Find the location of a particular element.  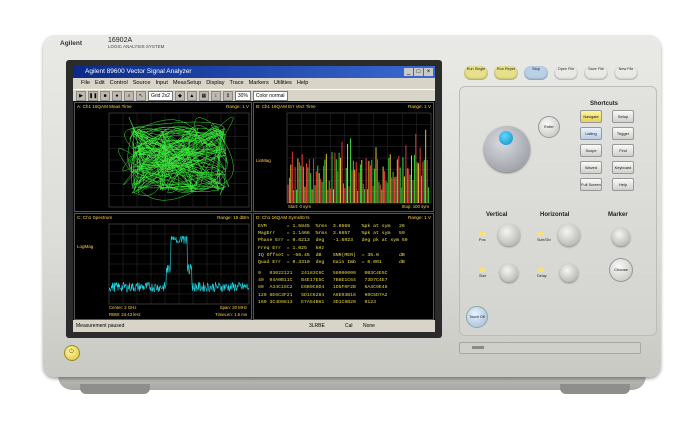

horizontal-size-label: Size/Div is located at coordinates (544, 240).